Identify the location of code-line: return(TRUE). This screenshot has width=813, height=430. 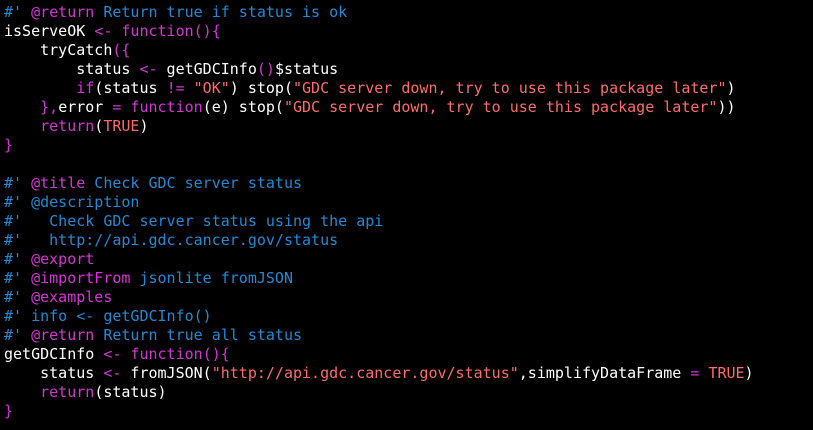
(76, 126).